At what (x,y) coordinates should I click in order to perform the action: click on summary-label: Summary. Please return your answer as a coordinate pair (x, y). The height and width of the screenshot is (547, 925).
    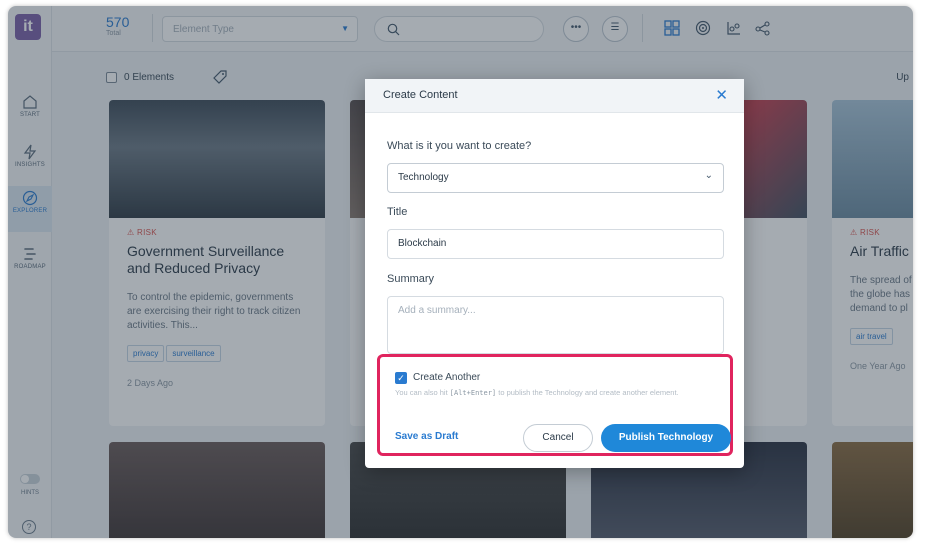
    Looking at the image, I should click on (411, 279).